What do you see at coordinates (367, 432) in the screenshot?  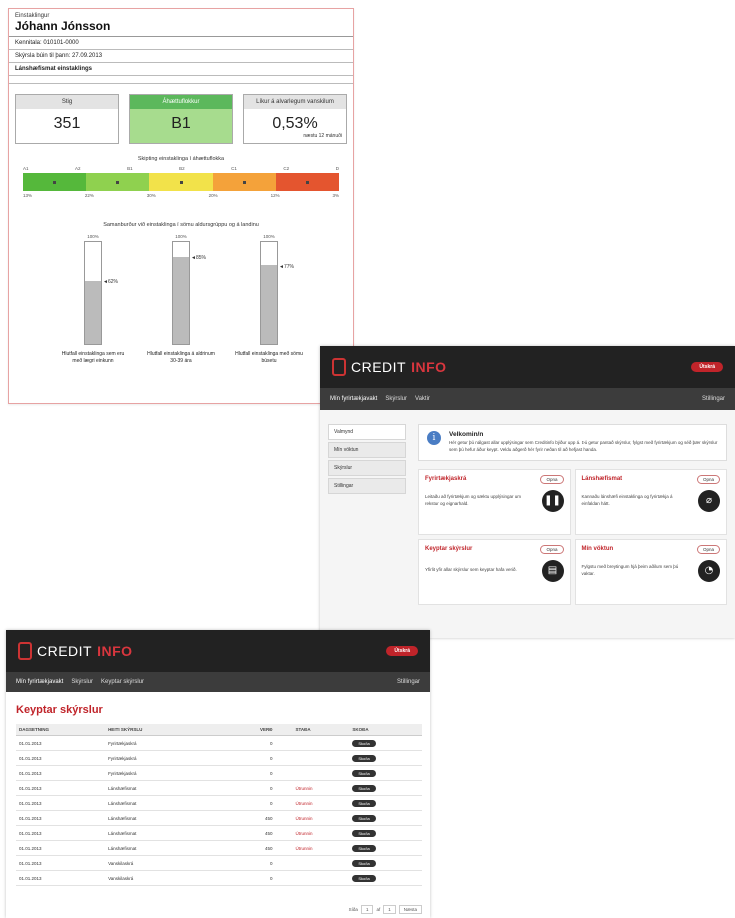 I see `side-menu-item: Valmynd` at bounding box center [367, 432].